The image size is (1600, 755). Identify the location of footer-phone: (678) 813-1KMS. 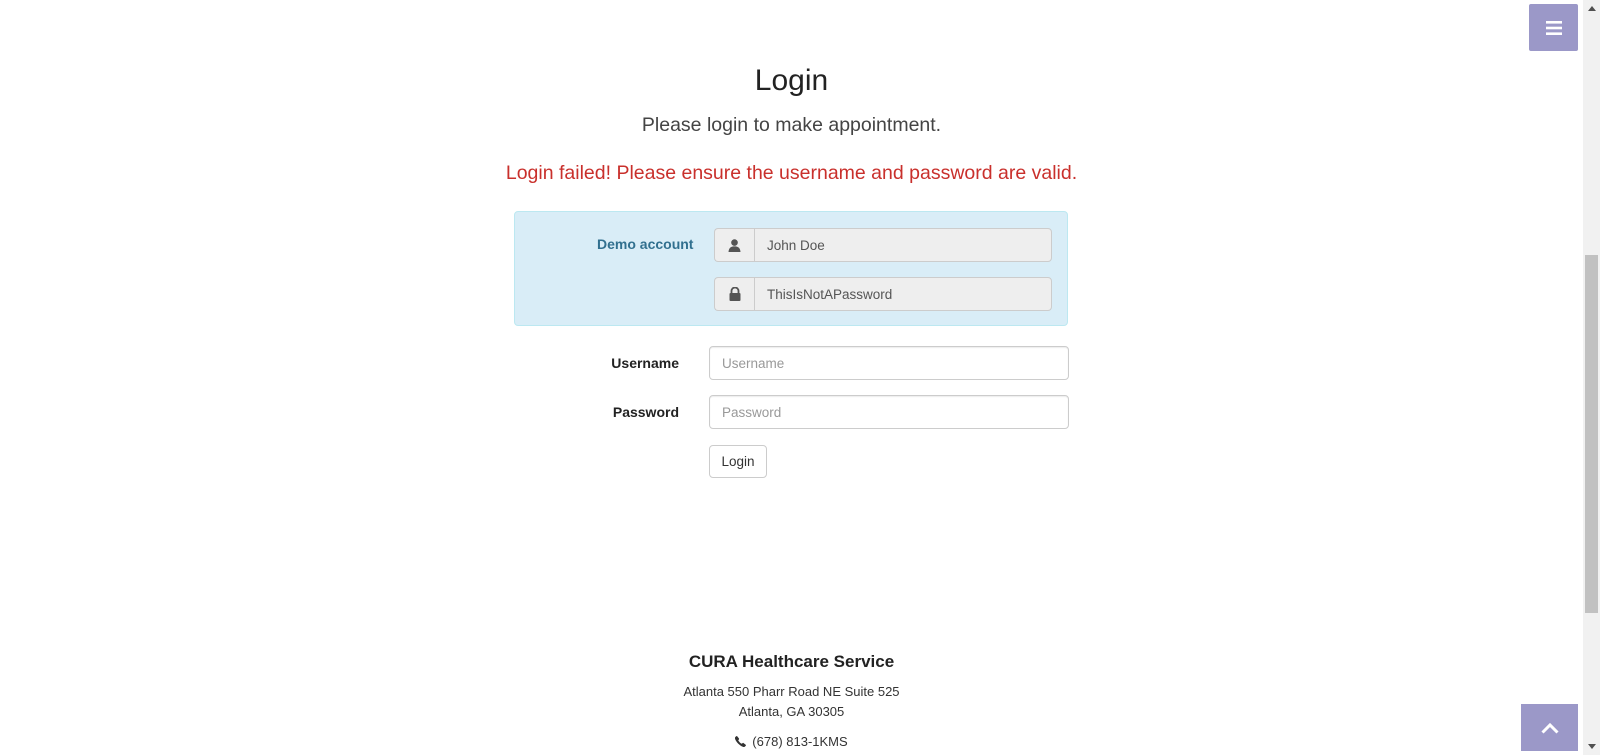
(791, 741).